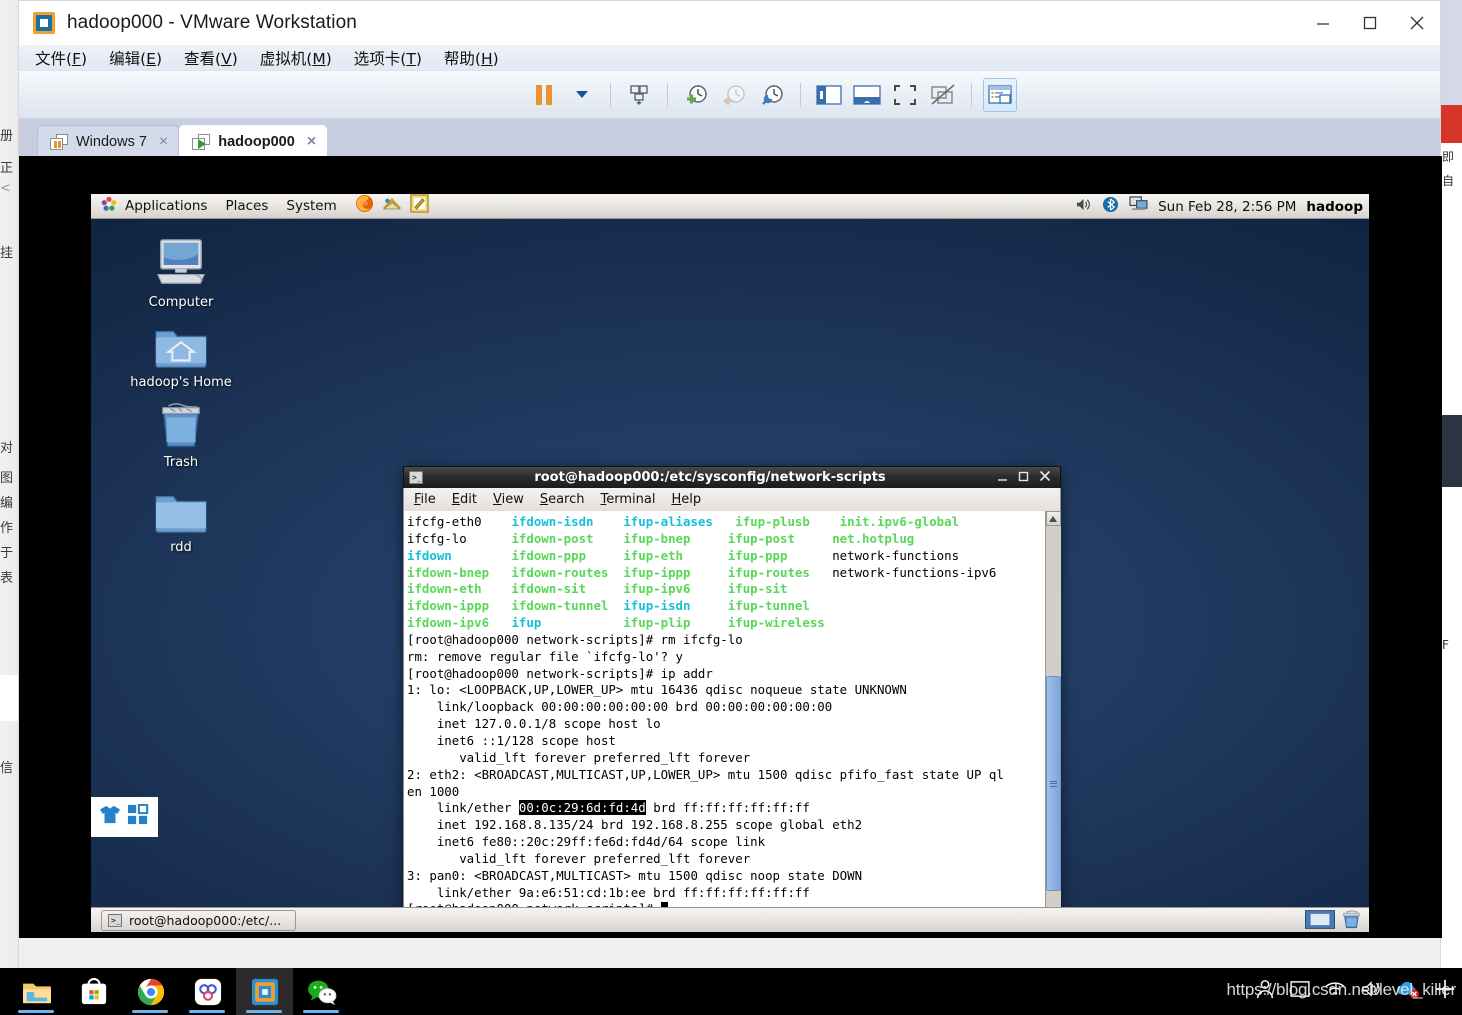 The image size is (1462, 1015). Describe the element at coordinates (253, 141) in the screenshot. I see `tab-hadoop000: hadoop000 ×` at that location.